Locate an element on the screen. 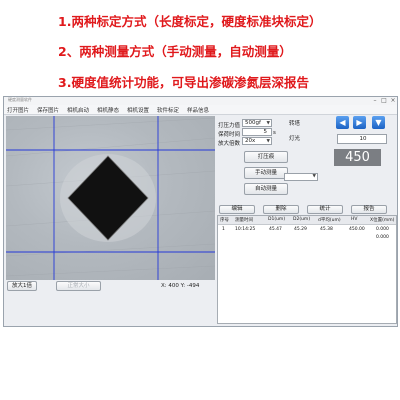 This screenshot has width=400, height=400. close-icon: × is located at coordinates (393, 101).